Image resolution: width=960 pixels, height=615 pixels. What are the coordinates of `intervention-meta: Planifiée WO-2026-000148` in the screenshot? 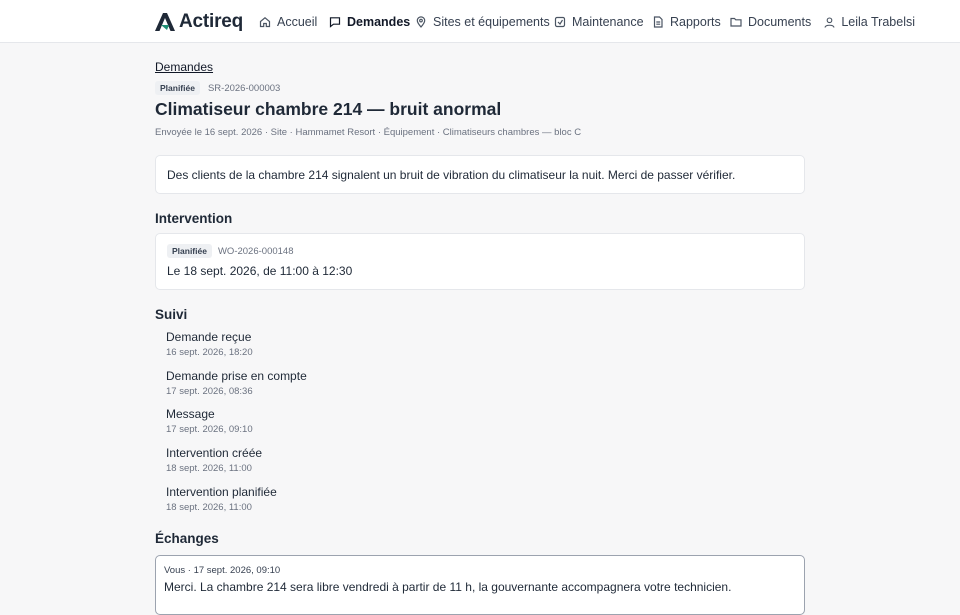 It's located at (480, 251).